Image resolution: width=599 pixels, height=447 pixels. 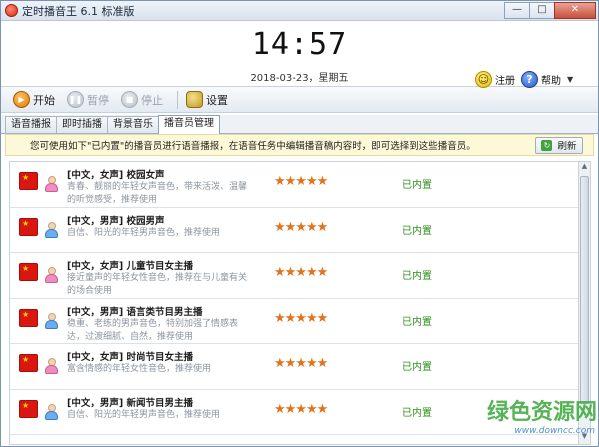 I want to click on tab-bar: 语音播报 即时插播 背景音乐 播音员管理, so click(x=299, y=124).